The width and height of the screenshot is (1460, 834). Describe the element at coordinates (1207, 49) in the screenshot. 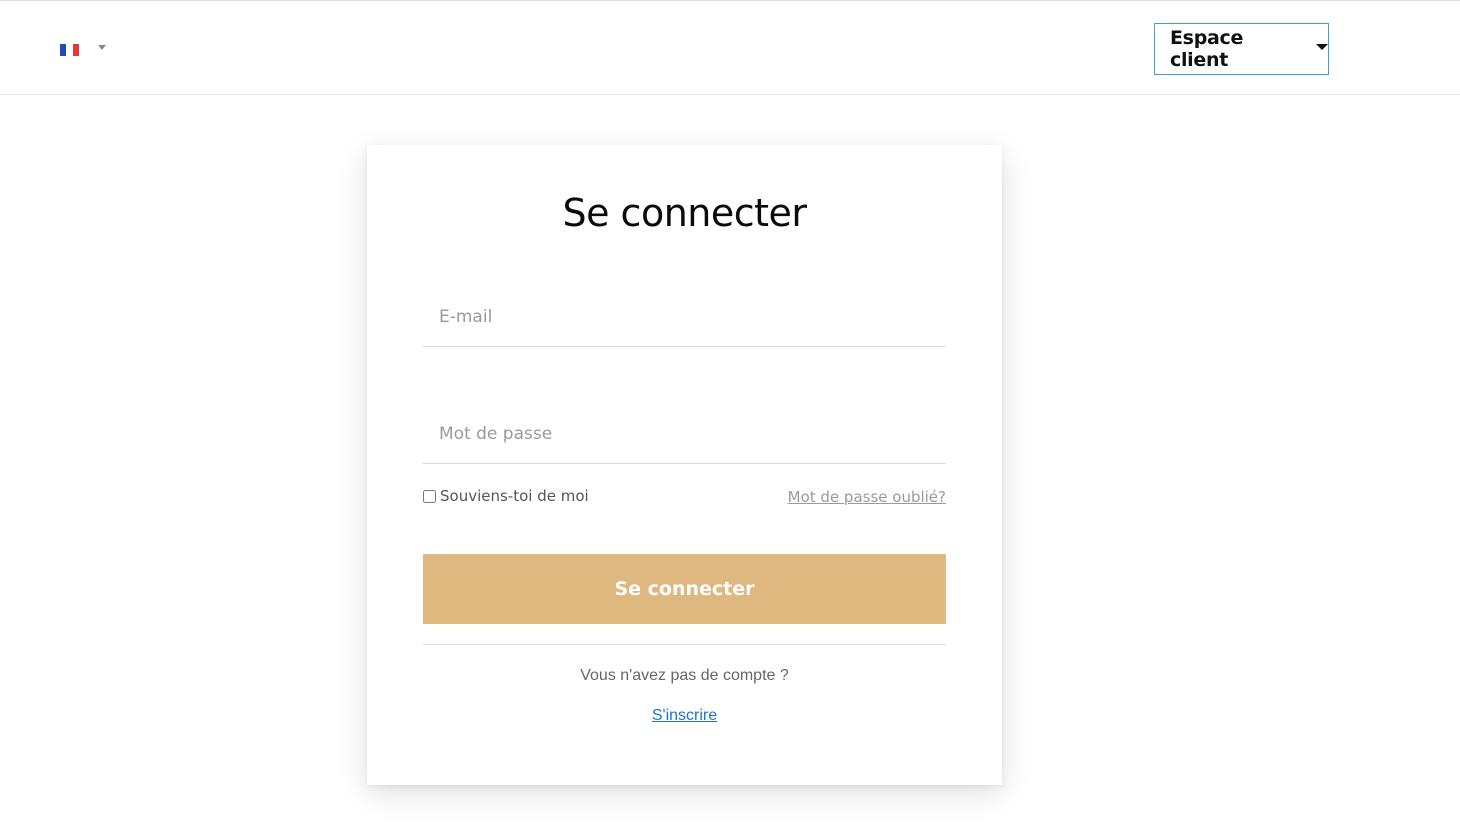

I see `client-area-label: Espace client` at that location.